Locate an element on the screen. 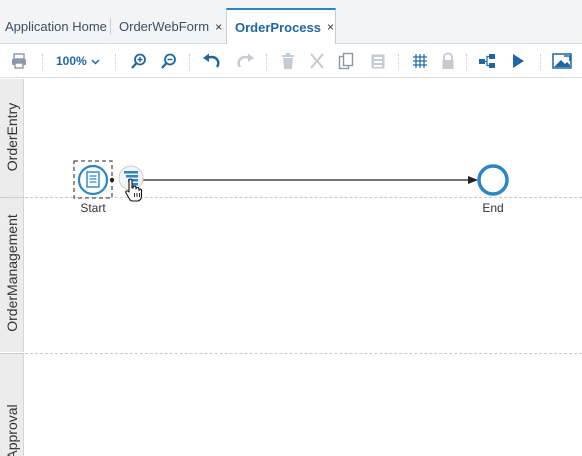 The image size is (582, 456). zoom-out-icon is located at coordinates (169, 61).